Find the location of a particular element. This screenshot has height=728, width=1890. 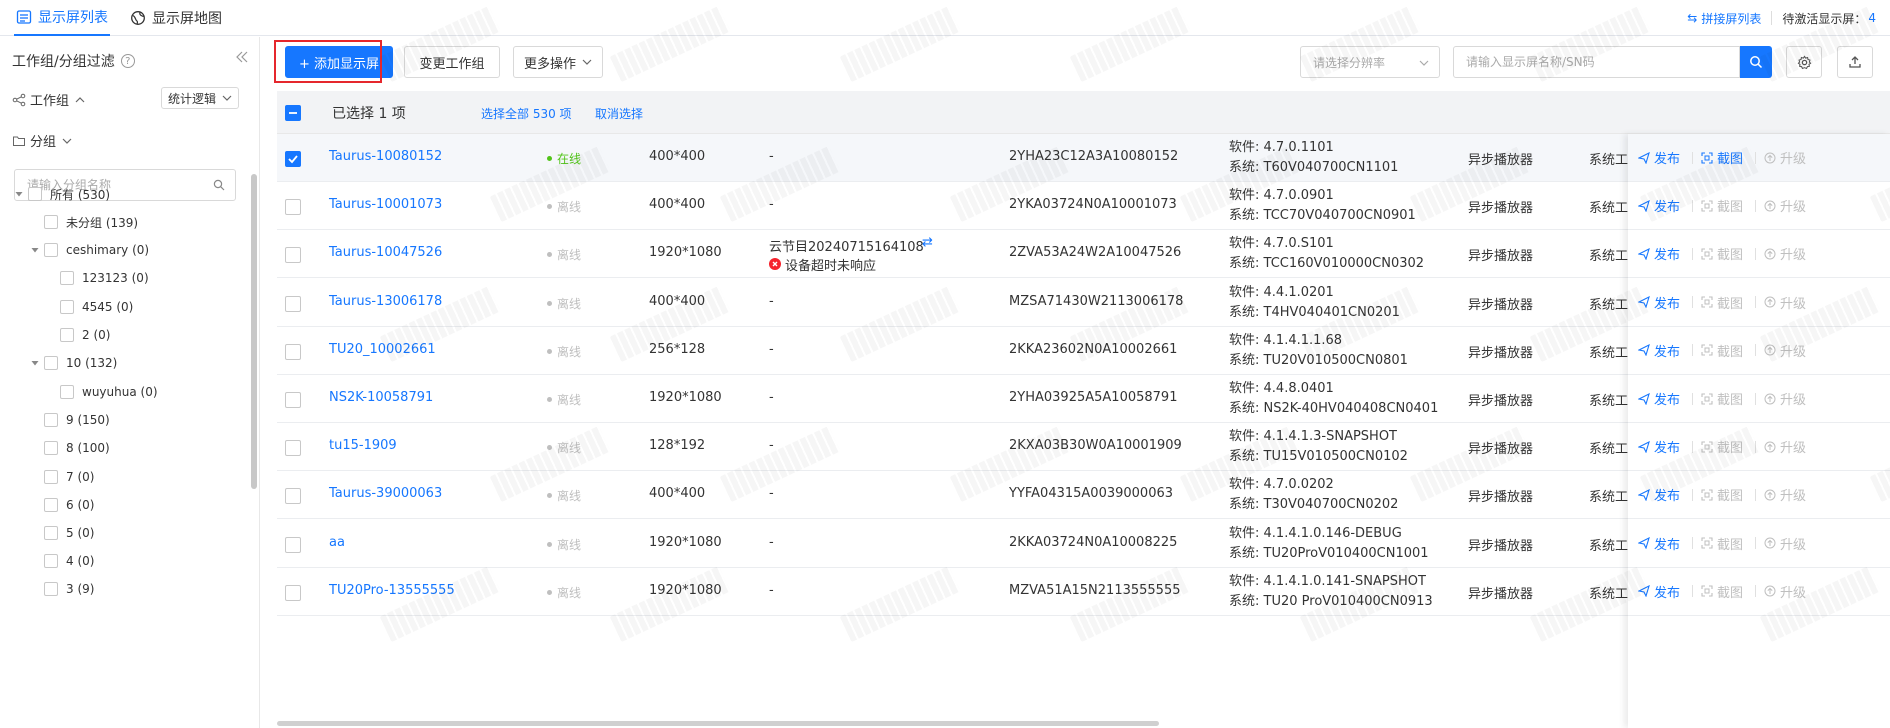

tree-item: 123123 (0) is located at coordinates (97, 278).